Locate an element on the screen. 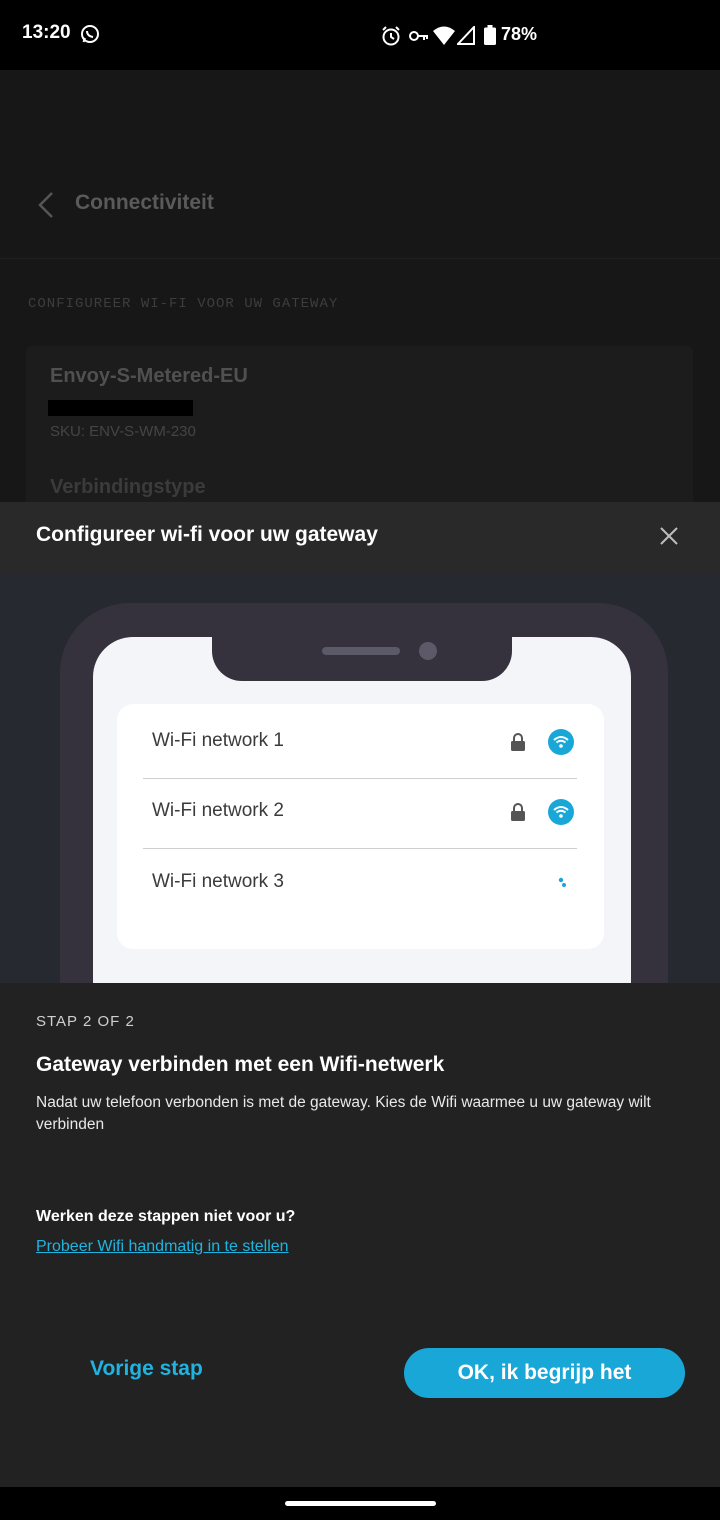 This screenshot has height=1520, width=720. phone-speaker is located at coordinates (361, 651).